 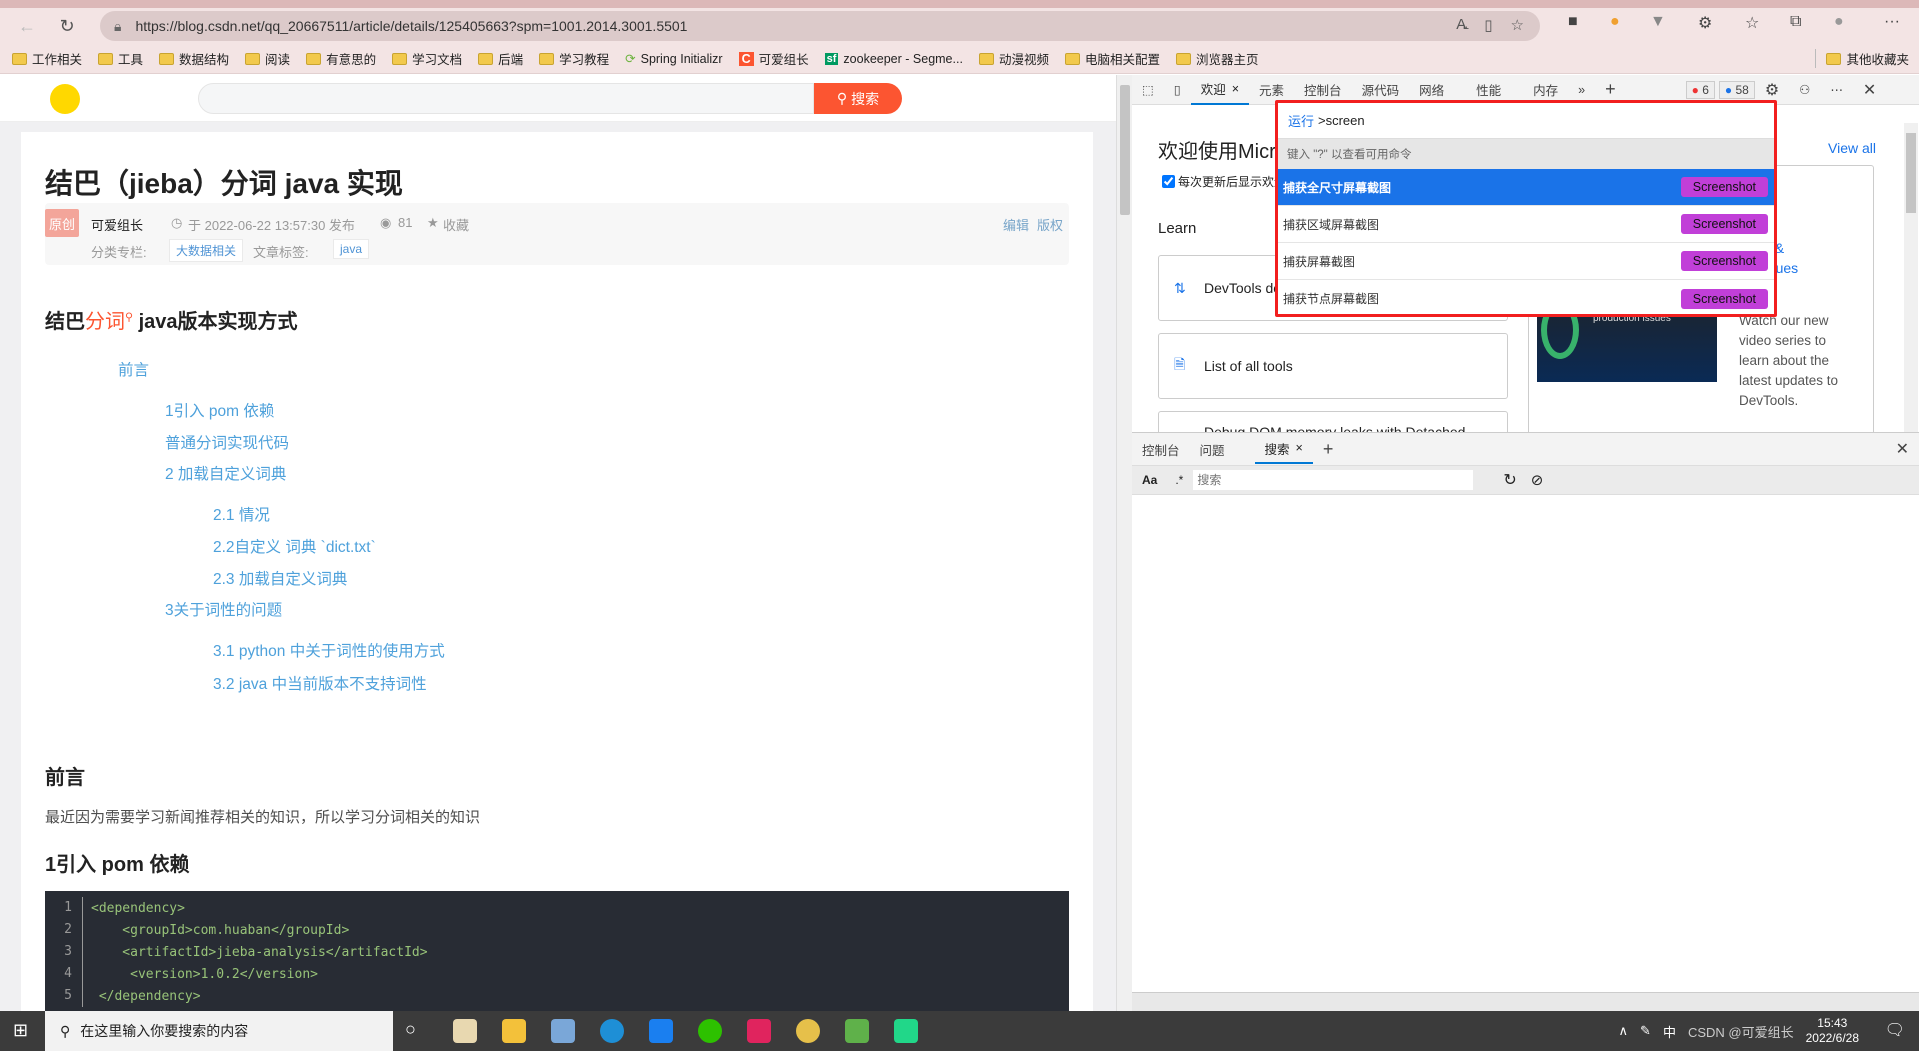 I want to click on ime-indicator: 中, so click(x=1669, y=1031).